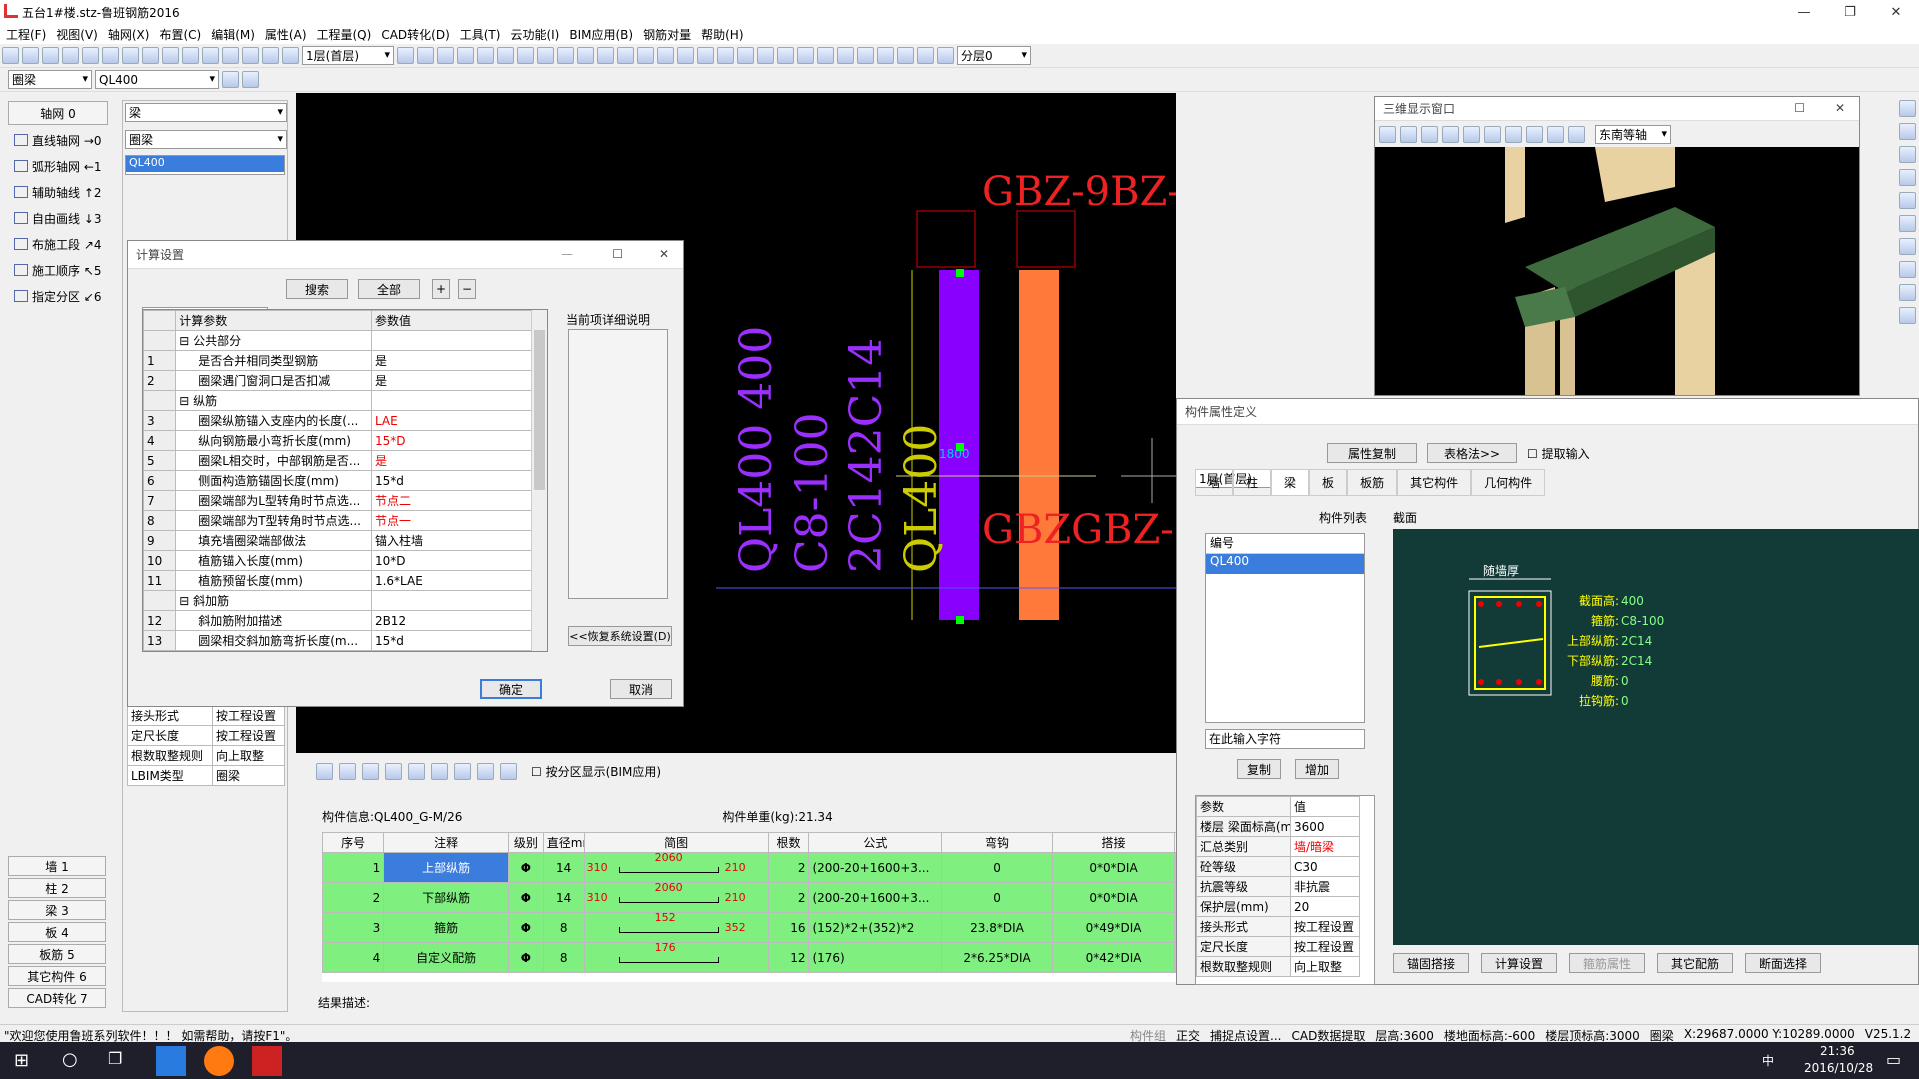  Describe the element at coordinates (338, 640) in the screenshot. I see `param-row: 13 圆梁相交斜加筋弯折长度(m... 15*d` at that location.